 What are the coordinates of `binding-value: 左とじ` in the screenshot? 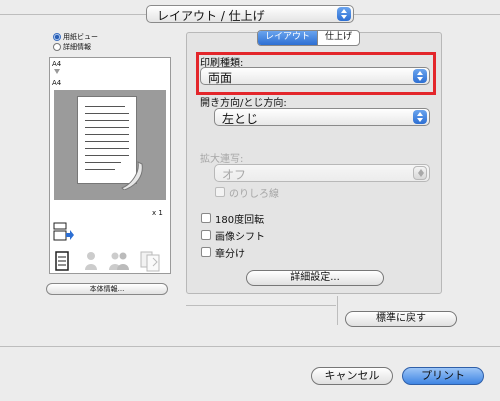 It's located at (240, 119).